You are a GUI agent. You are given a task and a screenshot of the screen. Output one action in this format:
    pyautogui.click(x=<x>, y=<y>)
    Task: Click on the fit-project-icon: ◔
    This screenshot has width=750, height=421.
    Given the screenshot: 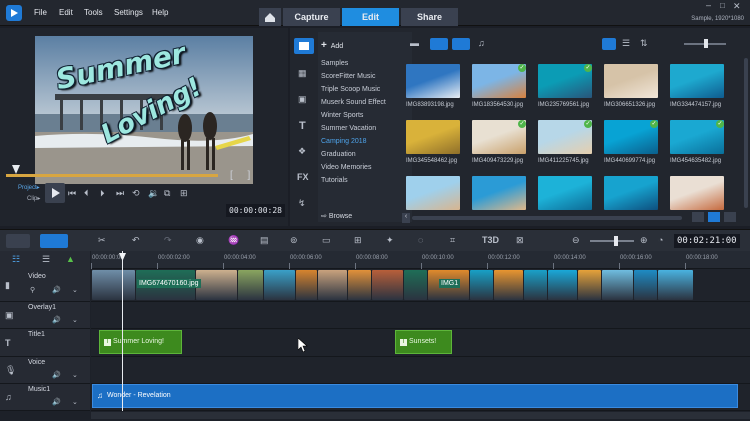 What is the action you would take?
    pyautogui.click(x=660, y=240)
    